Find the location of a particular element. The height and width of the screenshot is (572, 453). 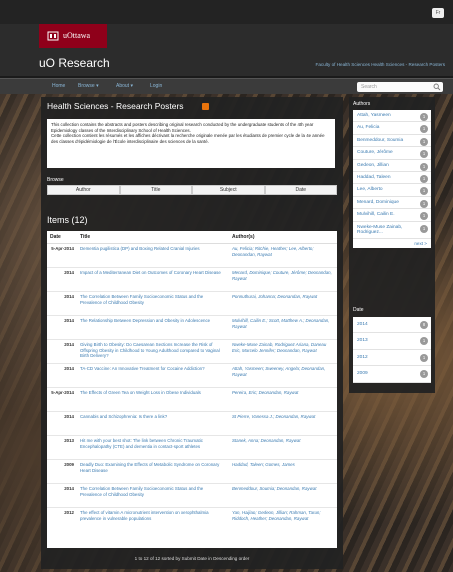

crest-icon is located at coordinates (53, 36).